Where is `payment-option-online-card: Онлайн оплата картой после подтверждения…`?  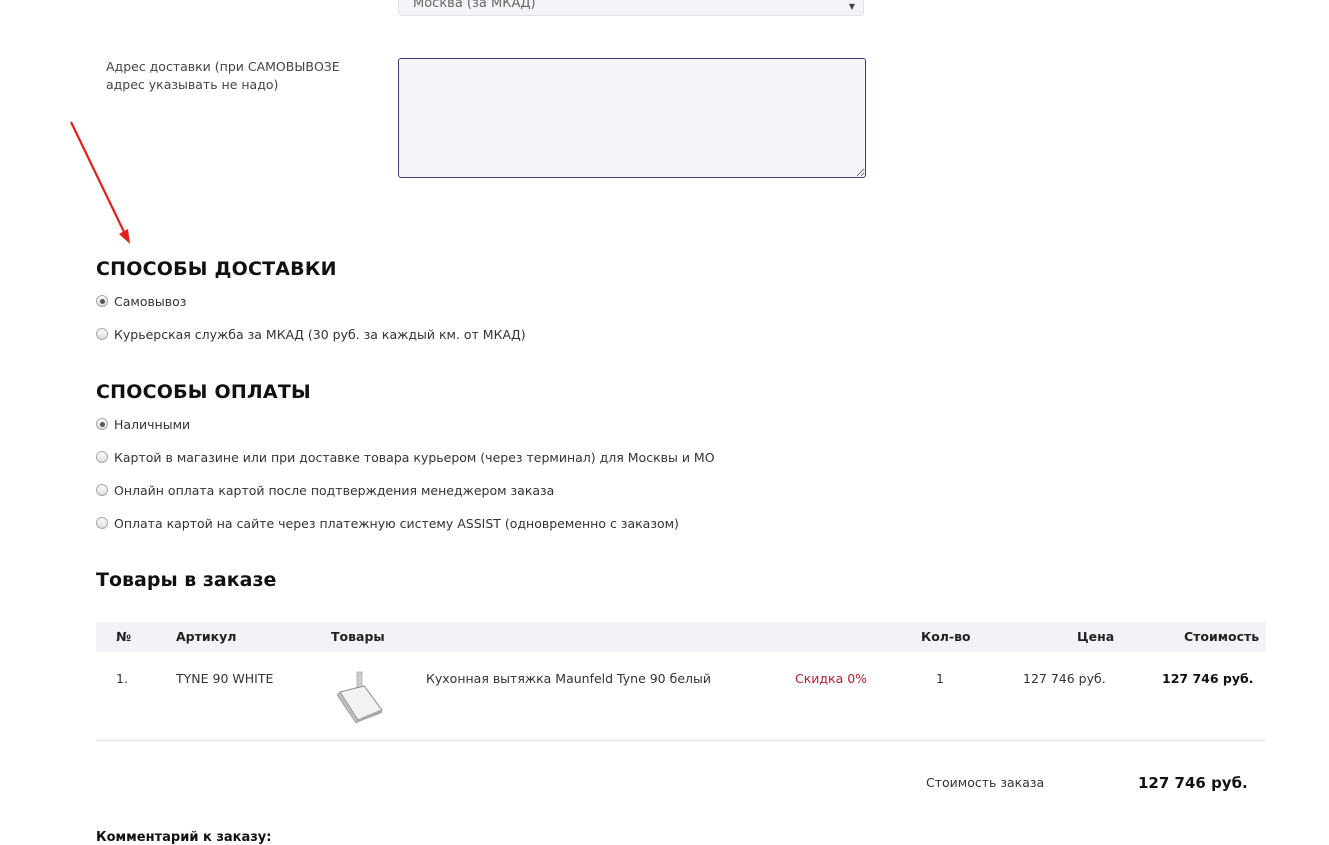
payment-option-online-card: Онлайн оплата картой после подтверждения… is located at coordinates (325, 490).